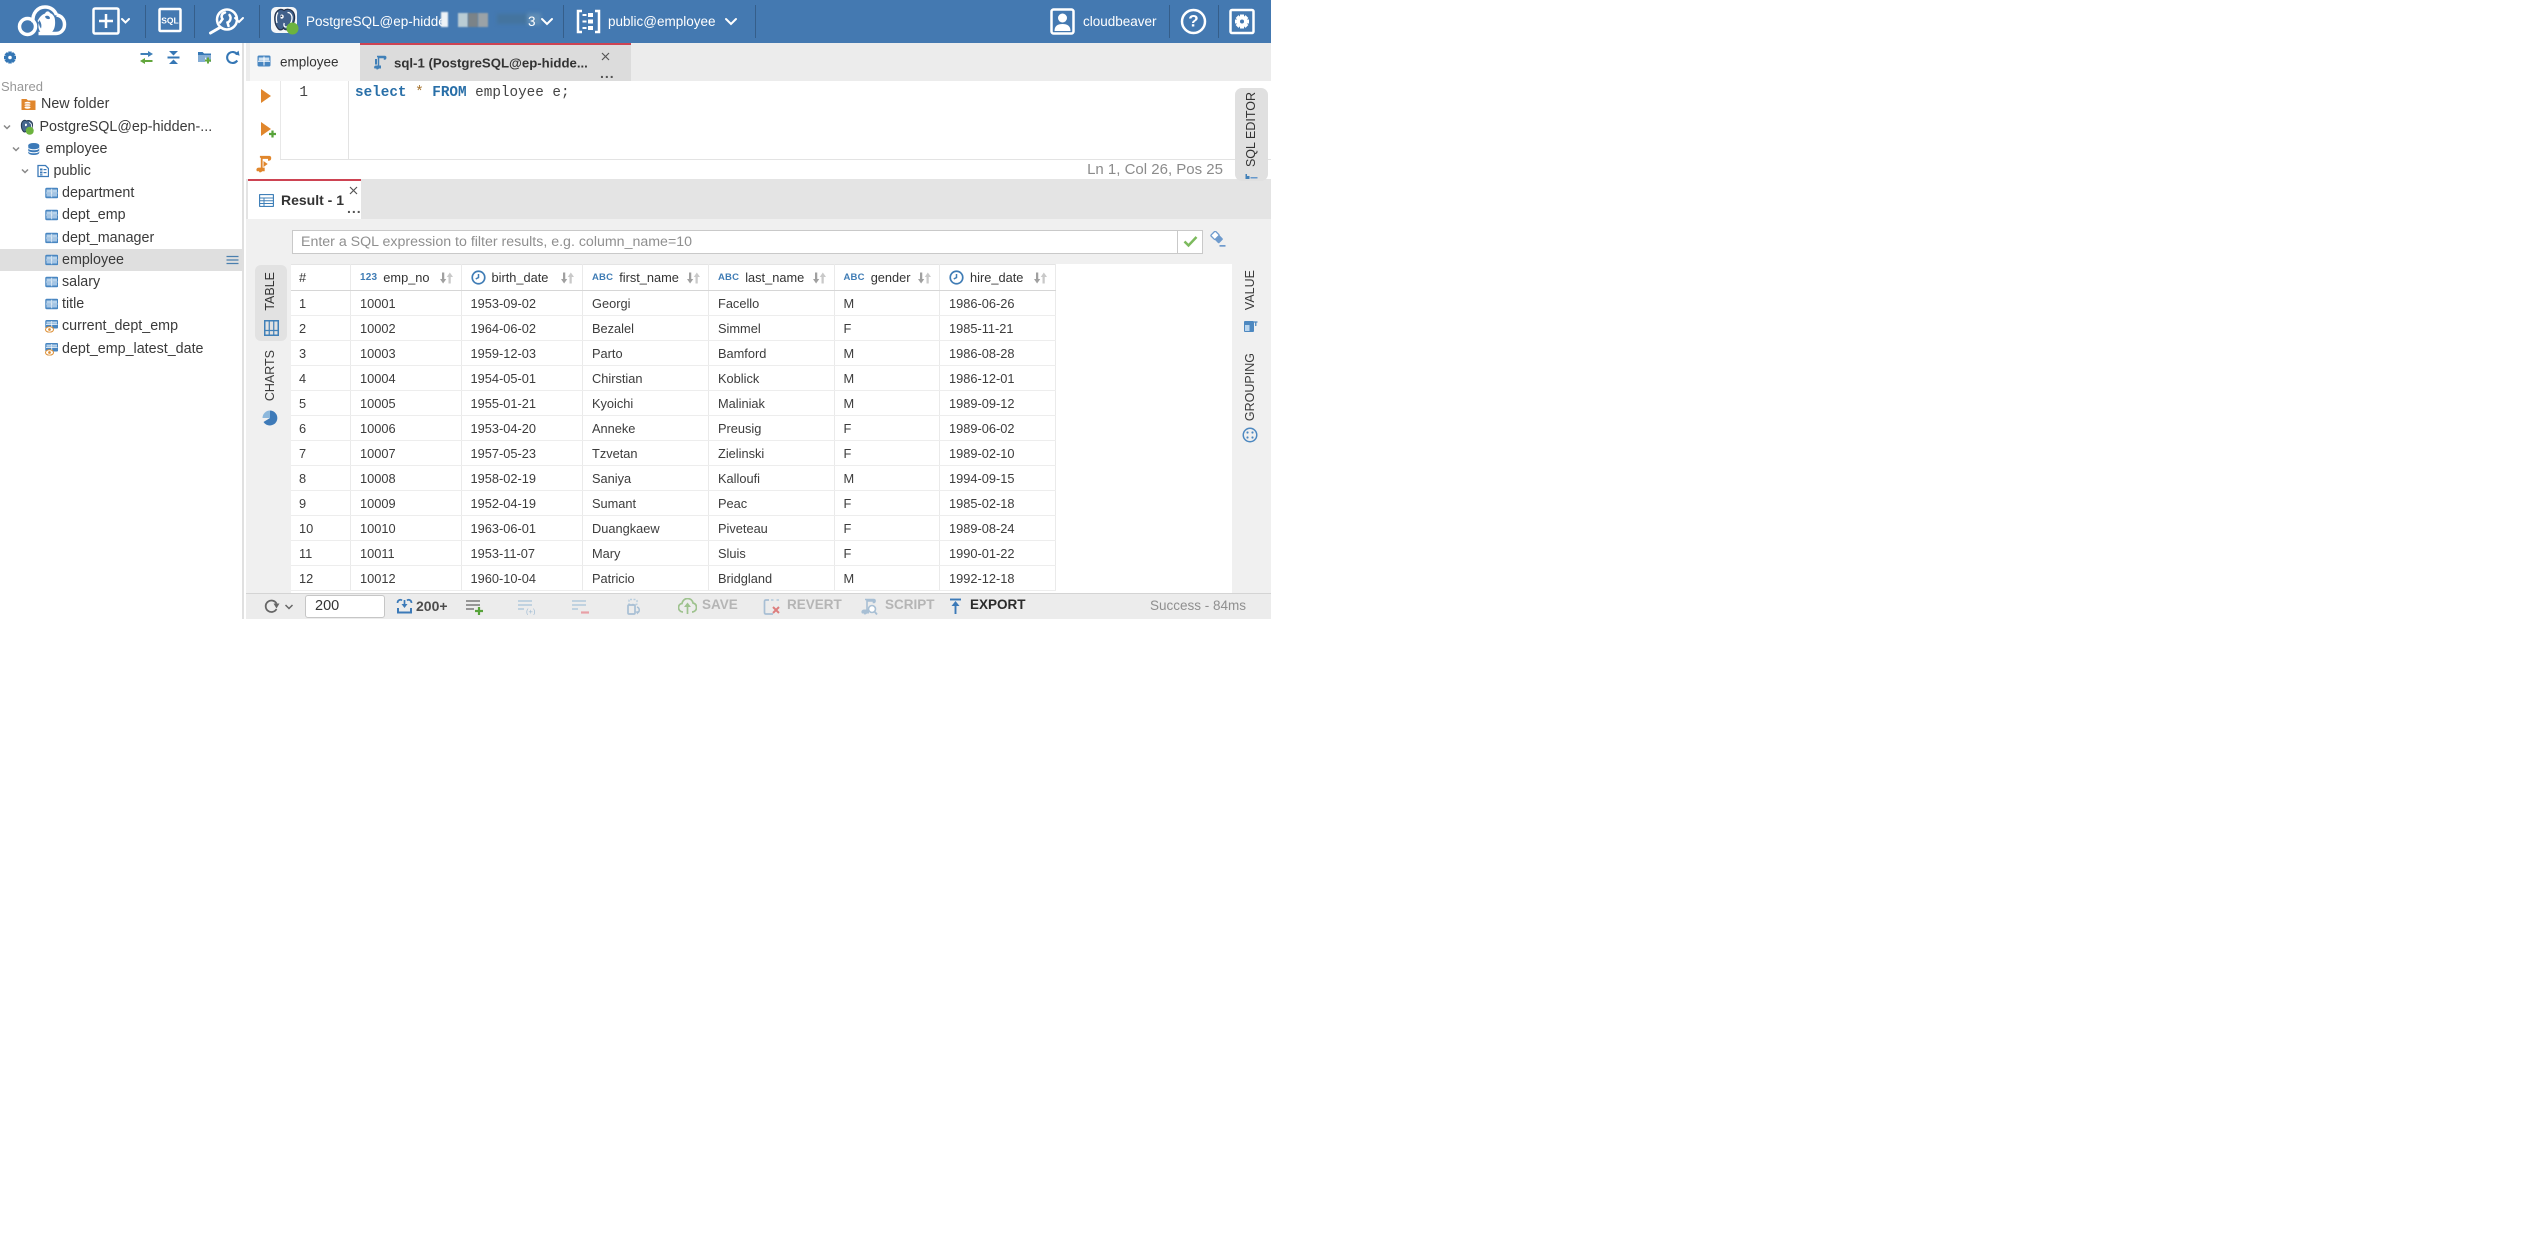 The image size is (2542, 1238). Describe the element at coordinates (169, 21) in the screenshot. I see `svg-text: SQL` at that location.